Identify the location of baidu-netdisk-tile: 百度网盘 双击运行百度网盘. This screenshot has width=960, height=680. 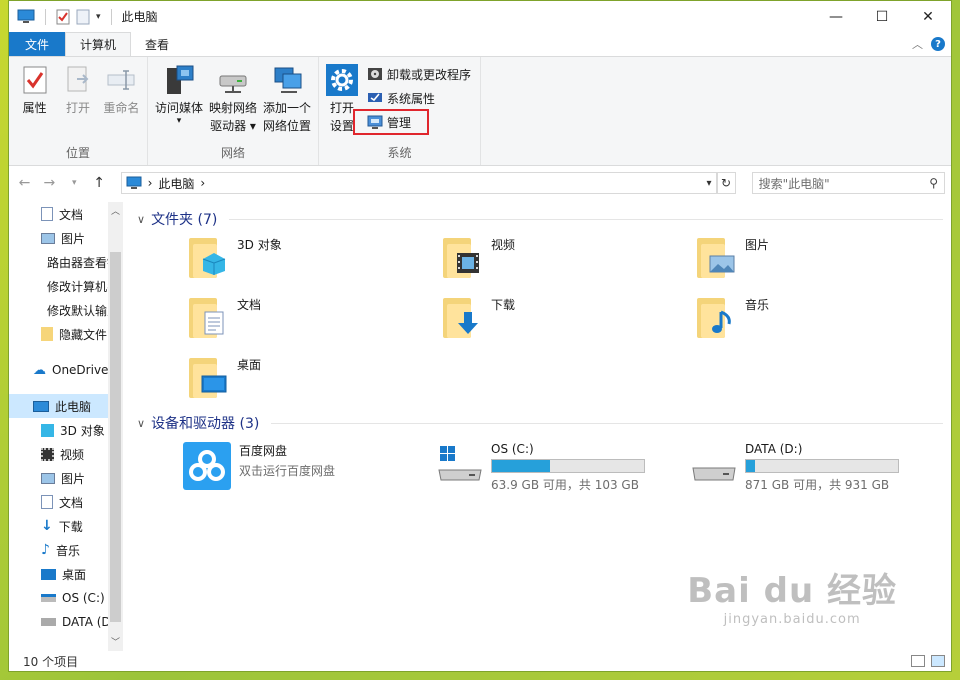
(310, 467).